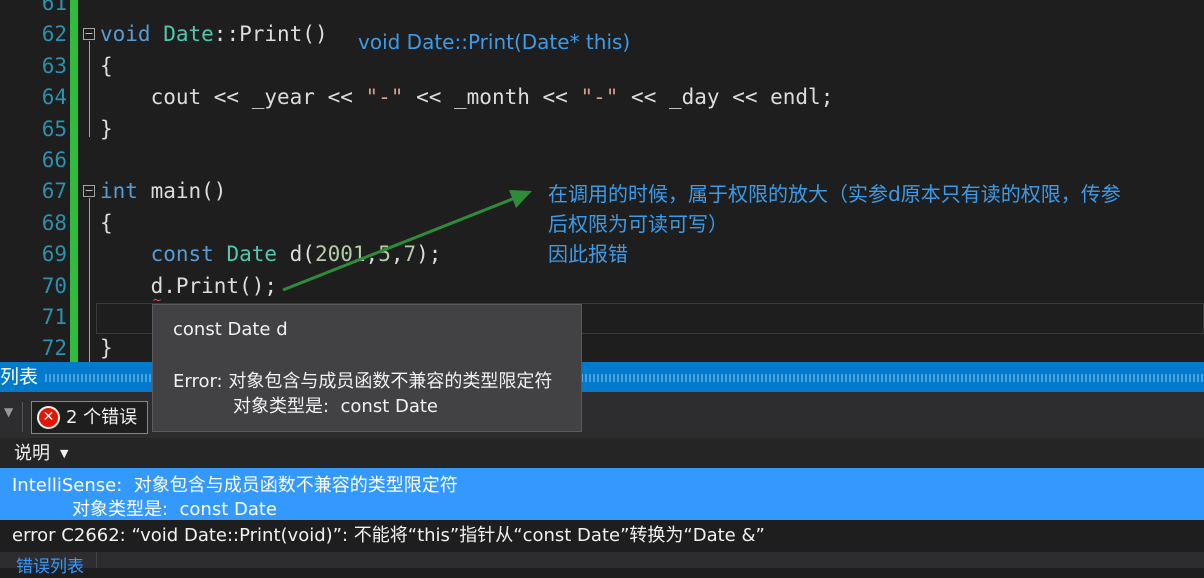  Describe the element at coordinates (102, 417) in the screenshot. I see `errors-count-label: 2 个错误` at that location.